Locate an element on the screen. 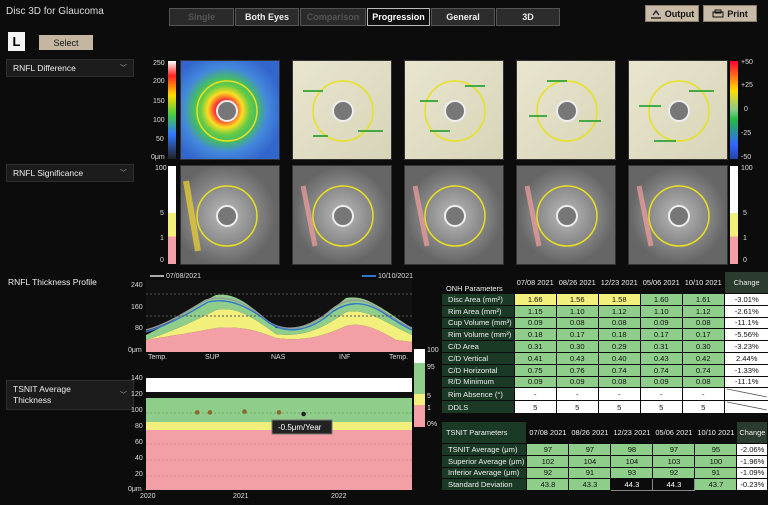  output-icon is located at coordinates (655, 14).